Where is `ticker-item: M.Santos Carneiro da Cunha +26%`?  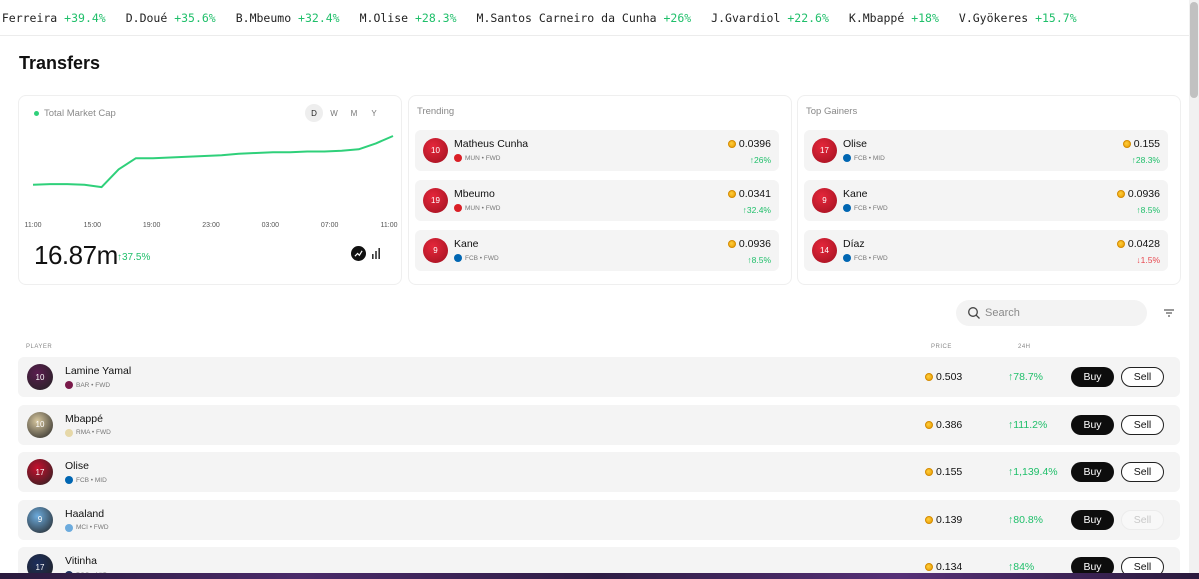 ticker-item: M.Santos Carneiro da Cunha +26% is located at coordinates (584, 18).